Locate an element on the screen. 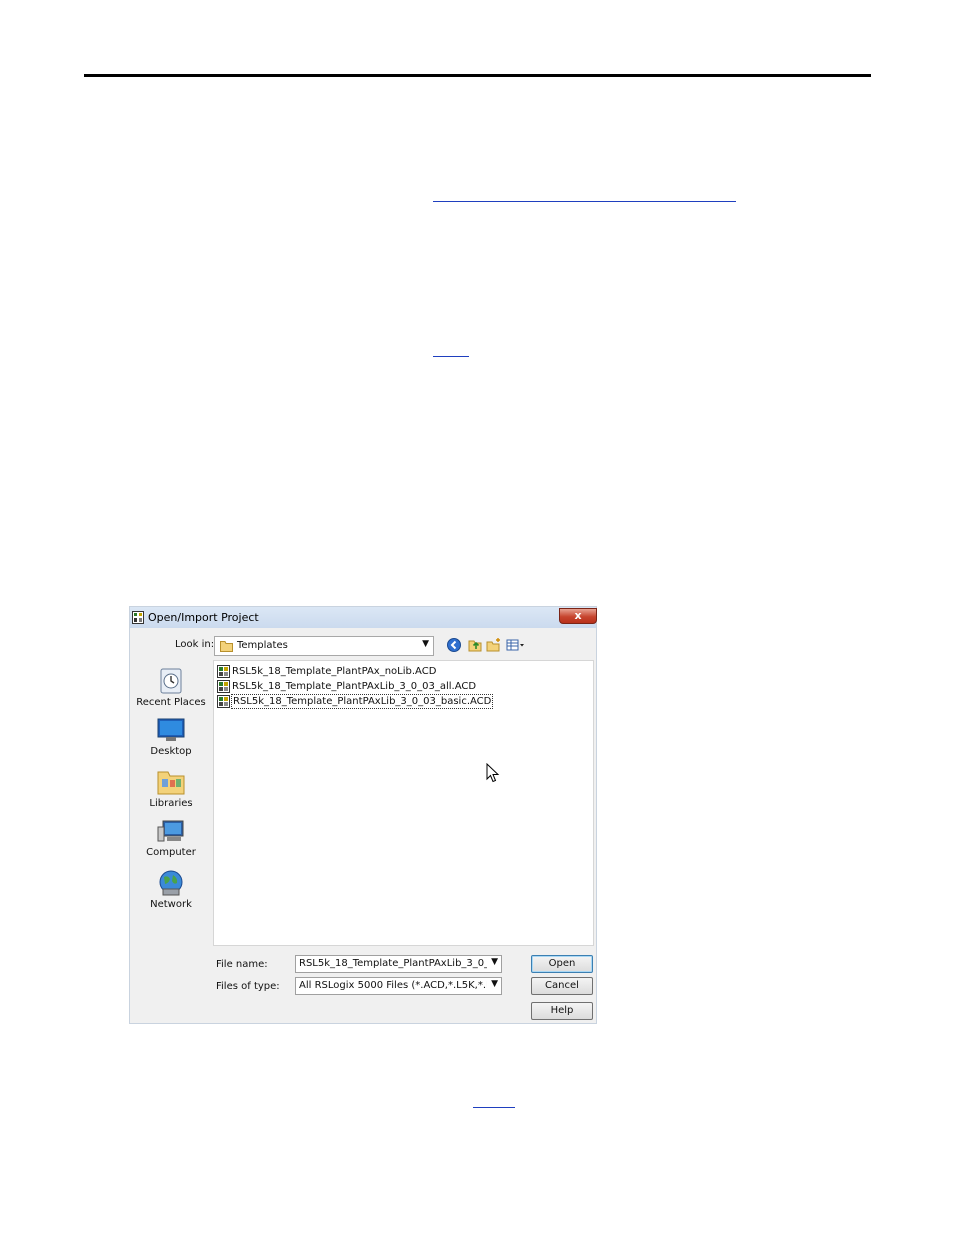  place-recent-places: Recent Places is located at coordinates (171, 687).